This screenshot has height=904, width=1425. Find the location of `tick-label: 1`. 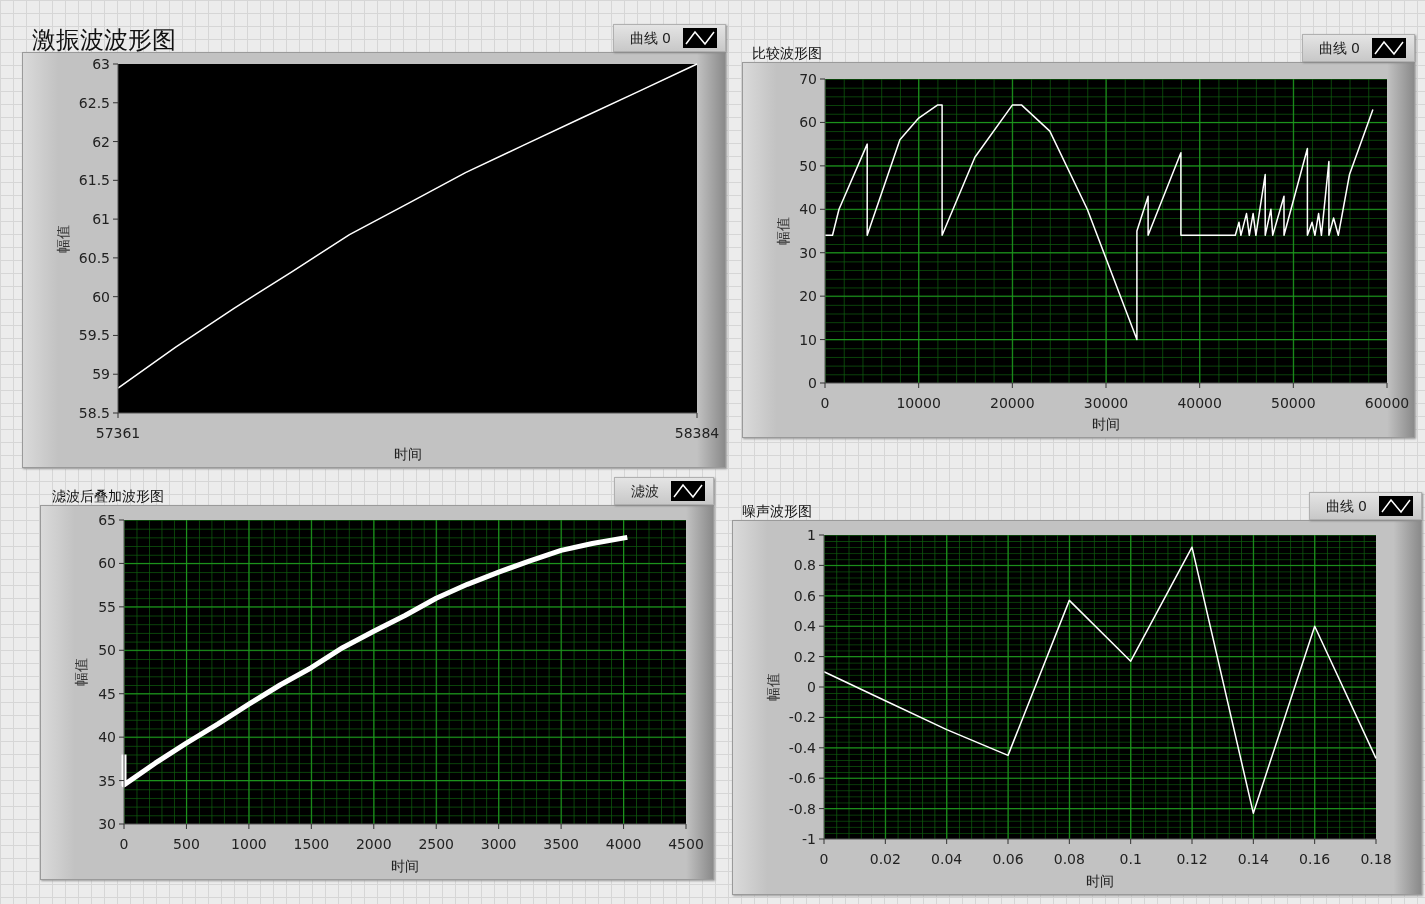

tick-label: 1 is located at coordinates (811, 535).